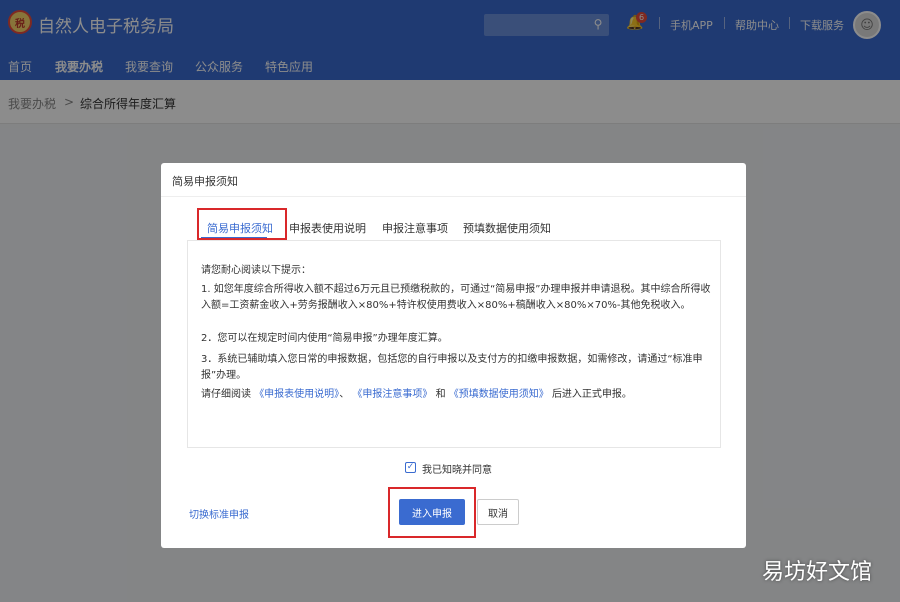 This screenshot has width=900, height=602. I want to click on tab-form-instructions: 申报表使用说明, so click(327, 228).